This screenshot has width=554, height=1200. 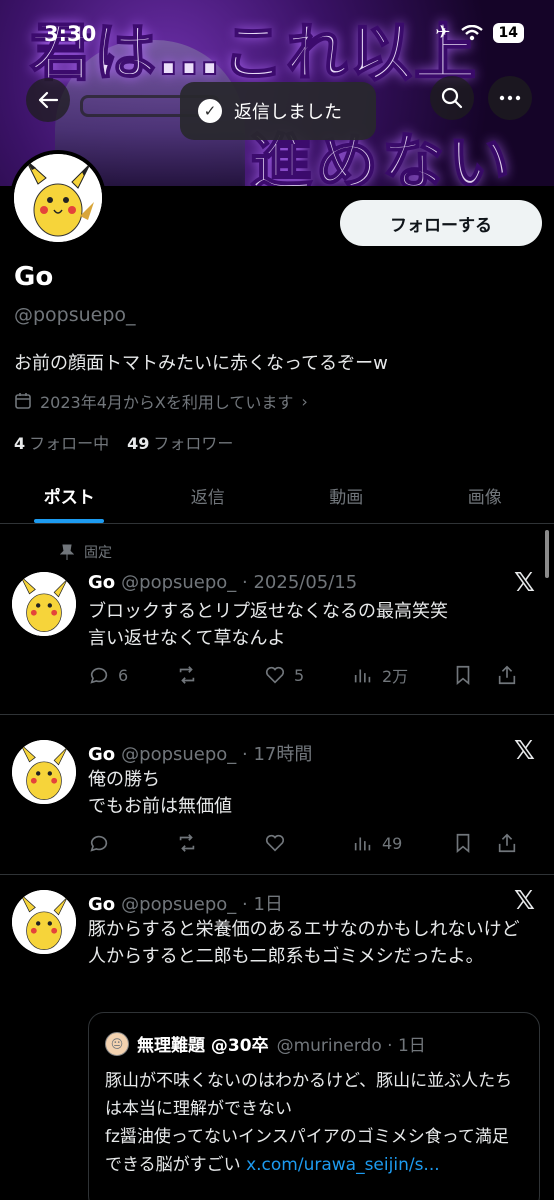 I want to click on post-actions: 49, so click(x=314, y=843).